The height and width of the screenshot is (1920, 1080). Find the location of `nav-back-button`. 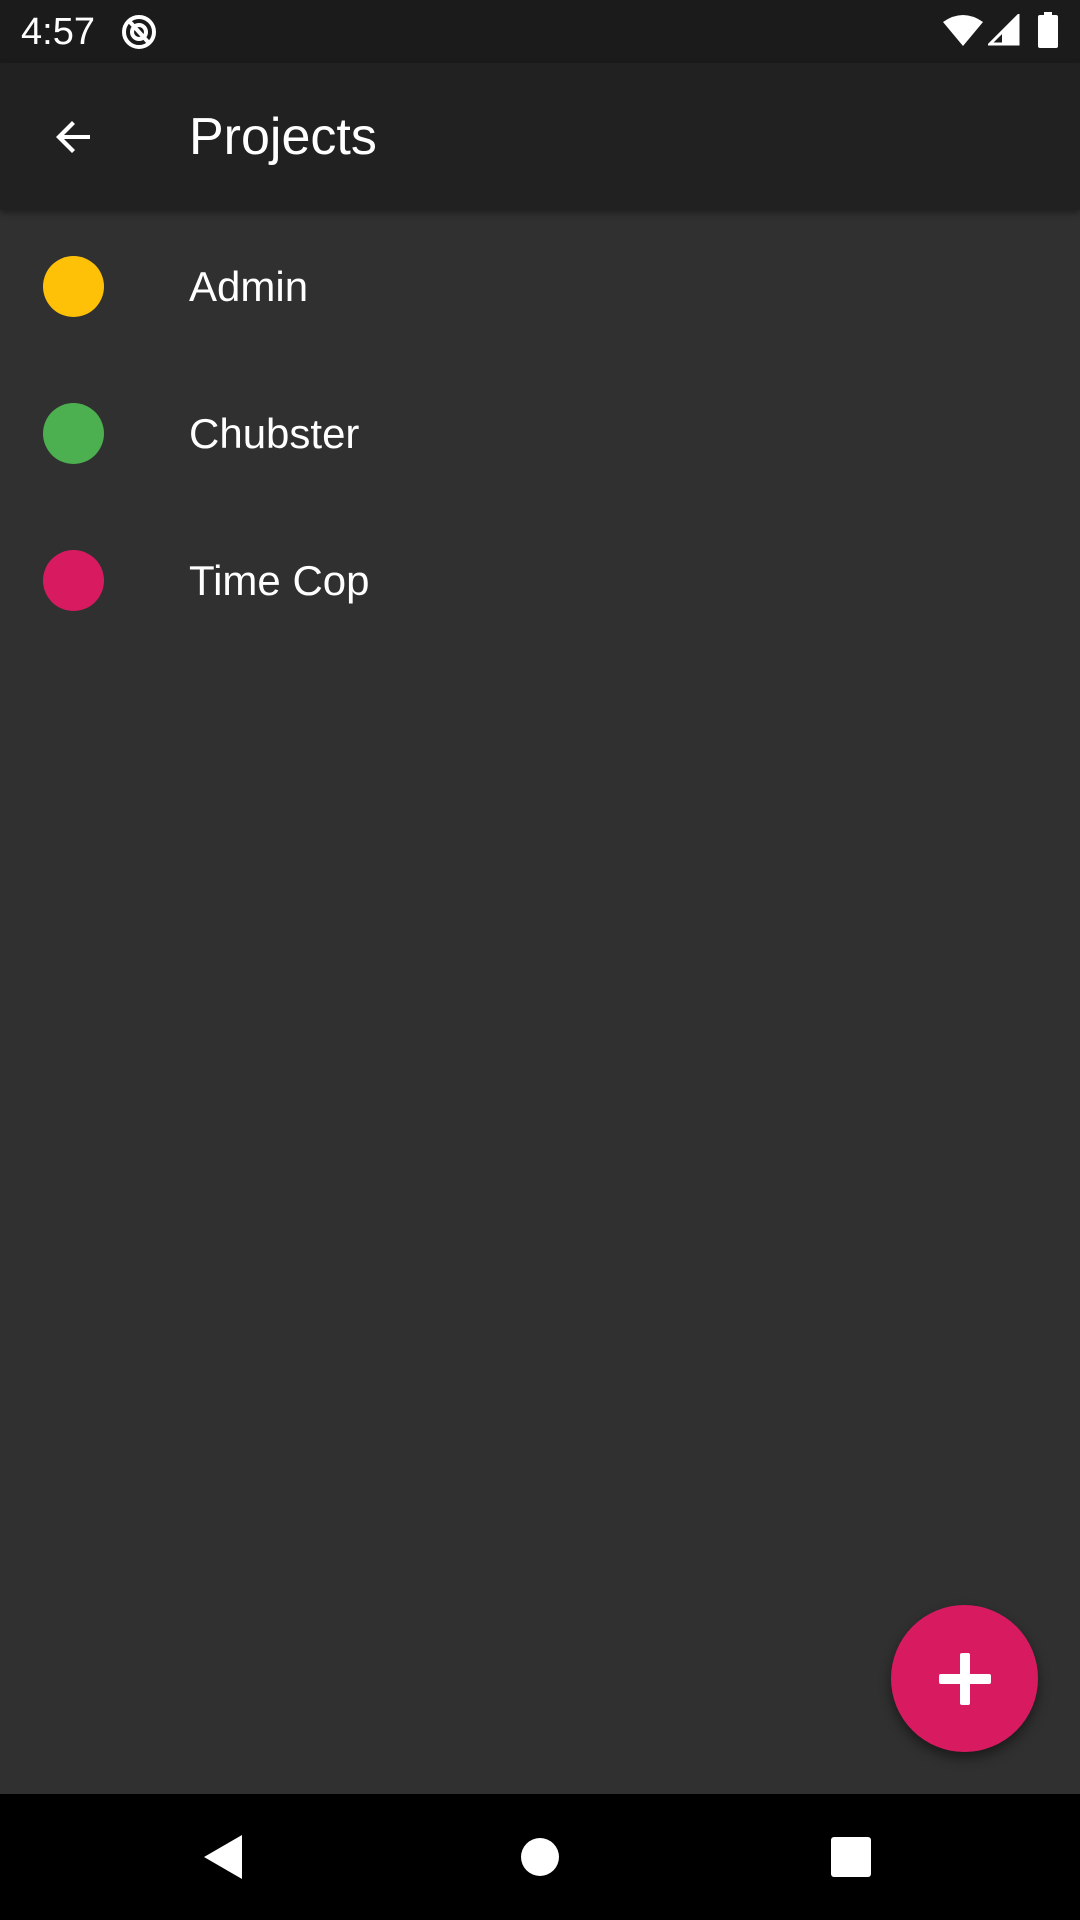

nav-back-button is located at coordinates (224, 1857).